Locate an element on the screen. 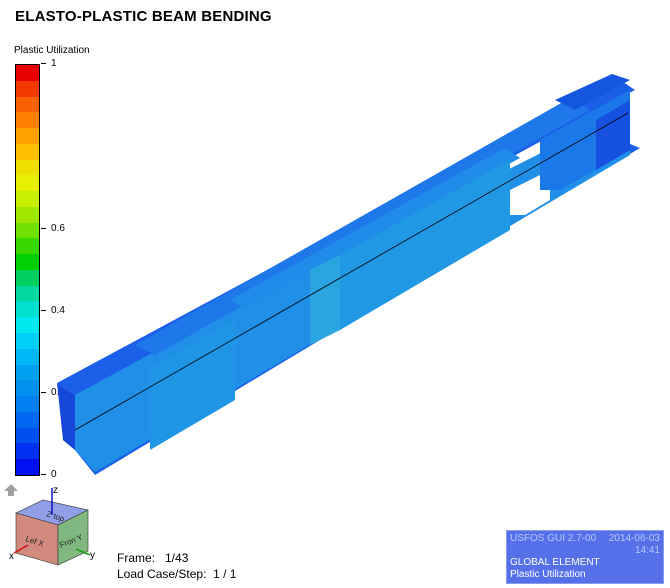  info-line-2: Plastic Utilization is located at coordinates (548, 574).